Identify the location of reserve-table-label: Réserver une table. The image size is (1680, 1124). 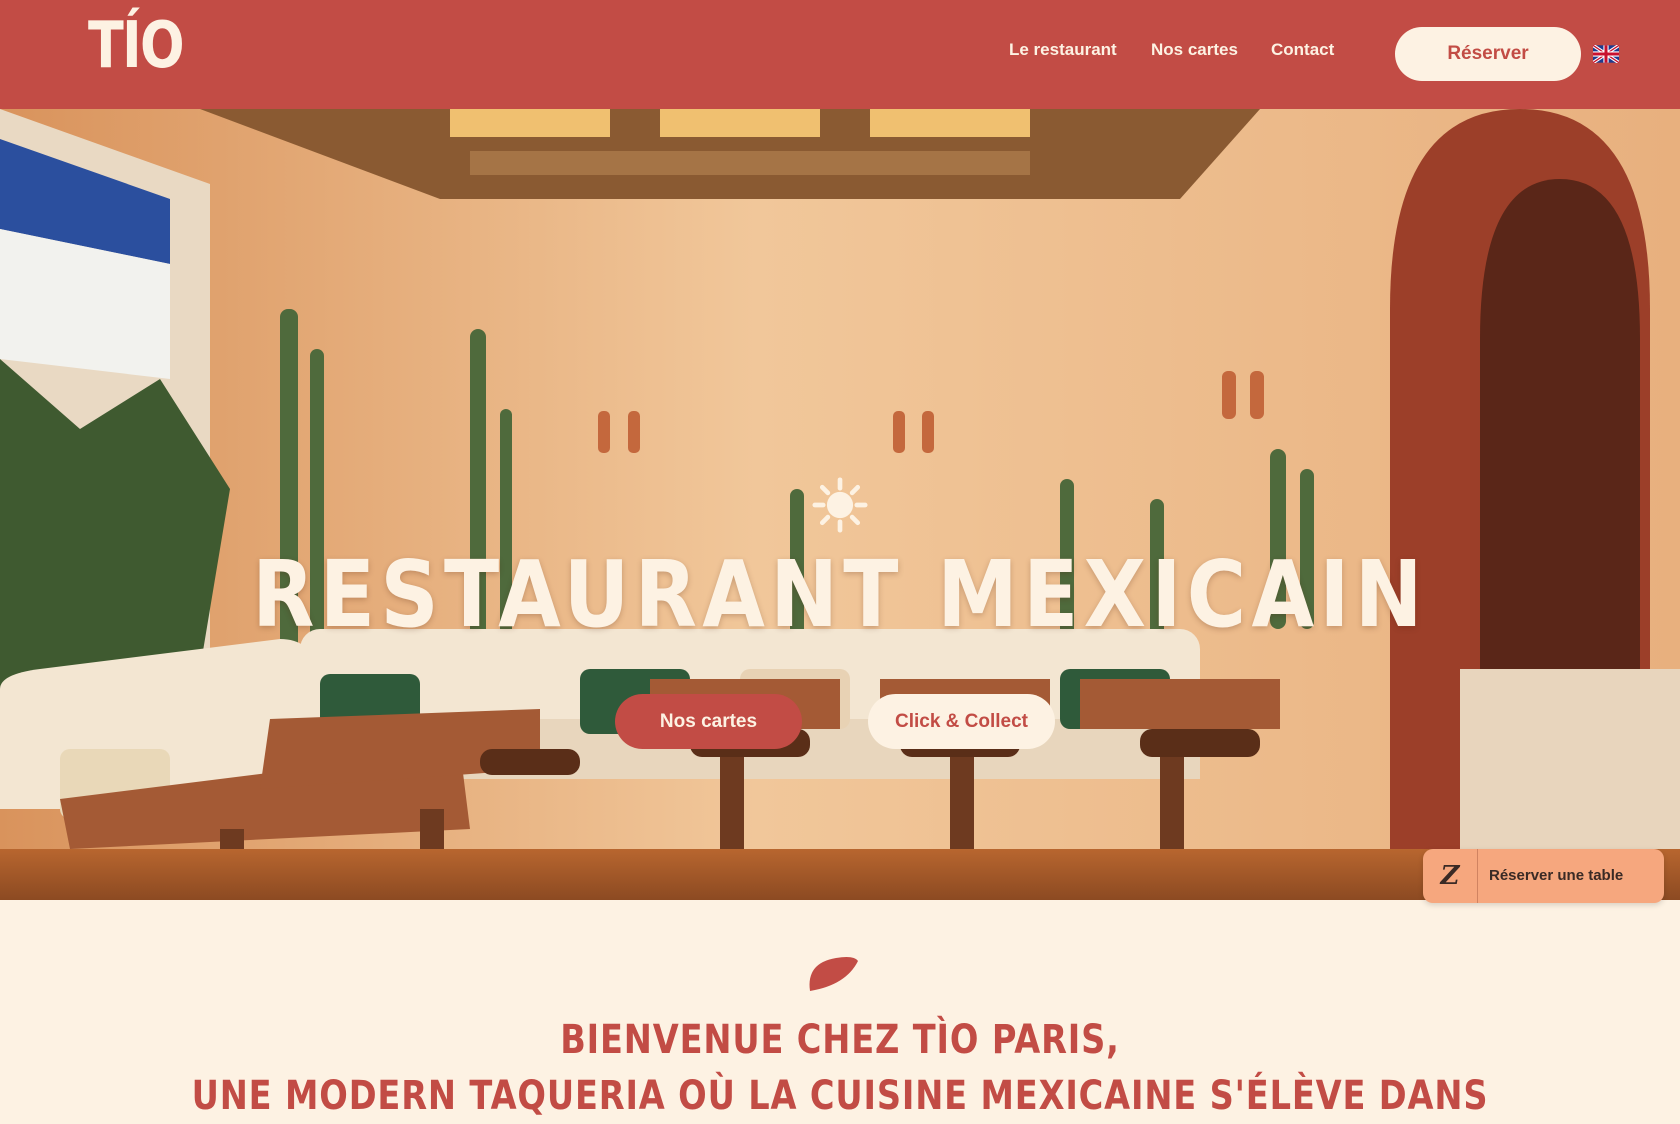
(1556, 875).